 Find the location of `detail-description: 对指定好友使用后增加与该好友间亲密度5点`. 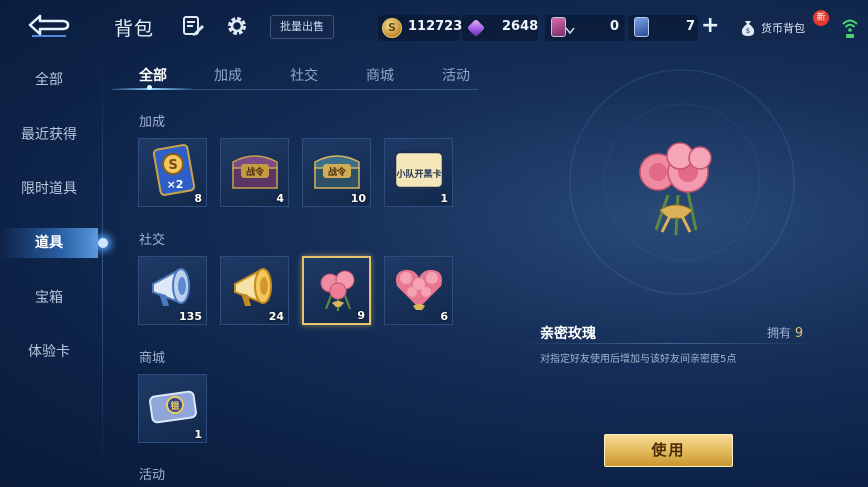

detail-description: 对指定好友使用后增加与该好友间亲密度5点 is located at coordinates (638, 359).